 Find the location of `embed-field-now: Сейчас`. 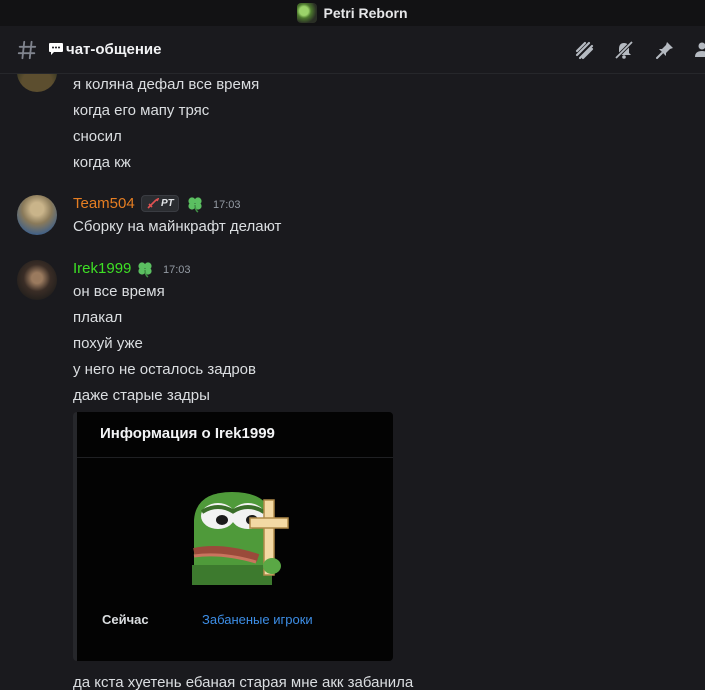

embed-field-now: Сейчас is located at coordinates (125, 619).